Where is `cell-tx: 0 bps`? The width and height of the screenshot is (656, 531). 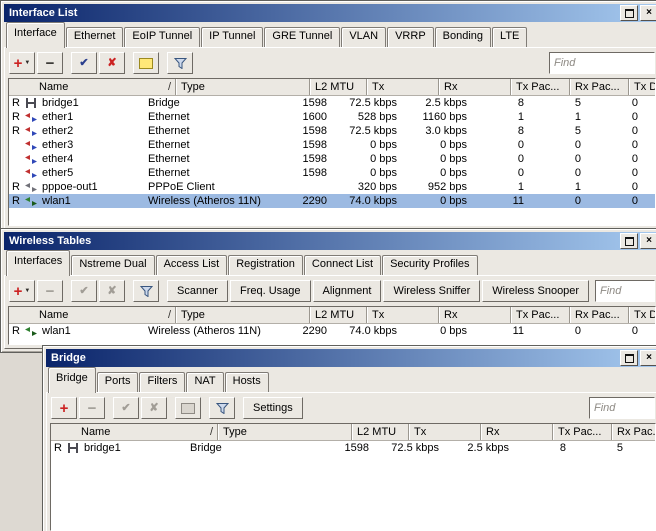
cell-tx: 0 bps is located at coordinates (383, 173).